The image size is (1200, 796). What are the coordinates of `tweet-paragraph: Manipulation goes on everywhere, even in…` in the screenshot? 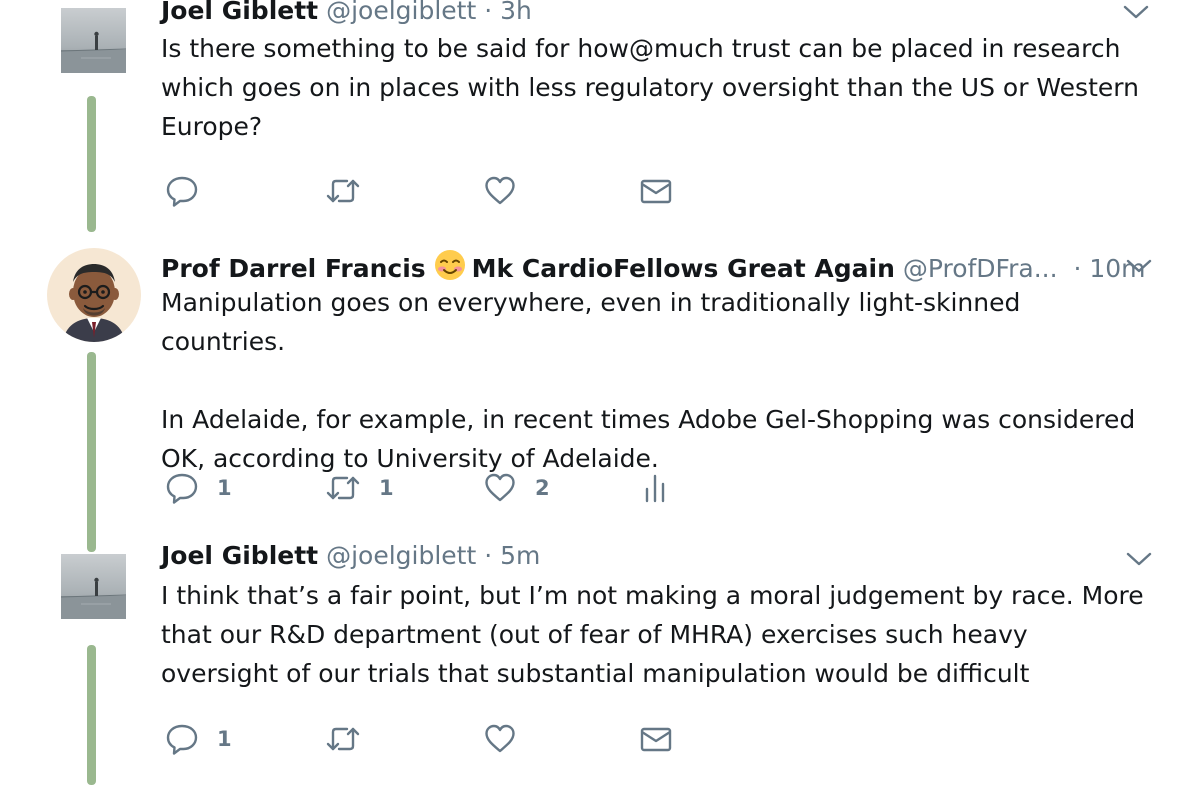 It's located at (591, 322).